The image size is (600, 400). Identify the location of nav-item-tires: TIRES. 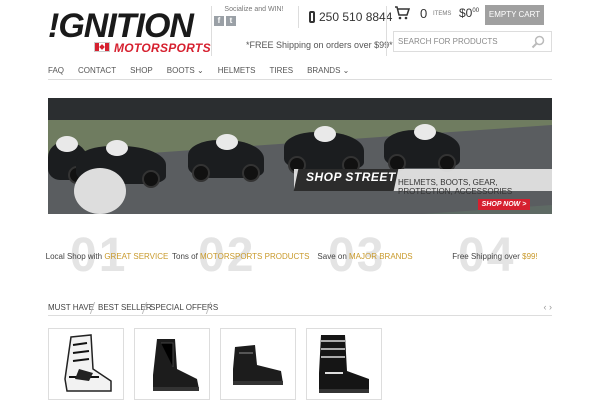
(282, 70).